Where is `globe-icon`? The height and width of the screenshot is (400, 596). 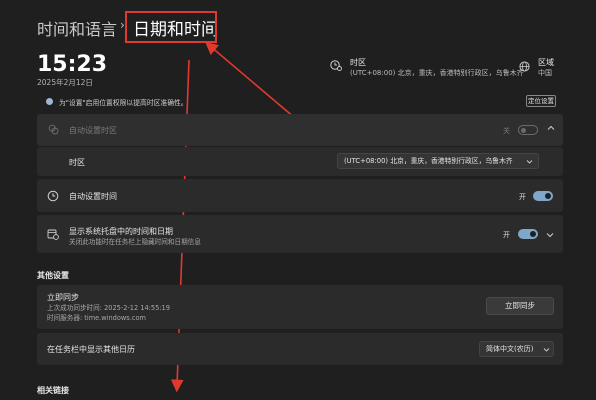
globe-icon is located at coordinates (524, 66).